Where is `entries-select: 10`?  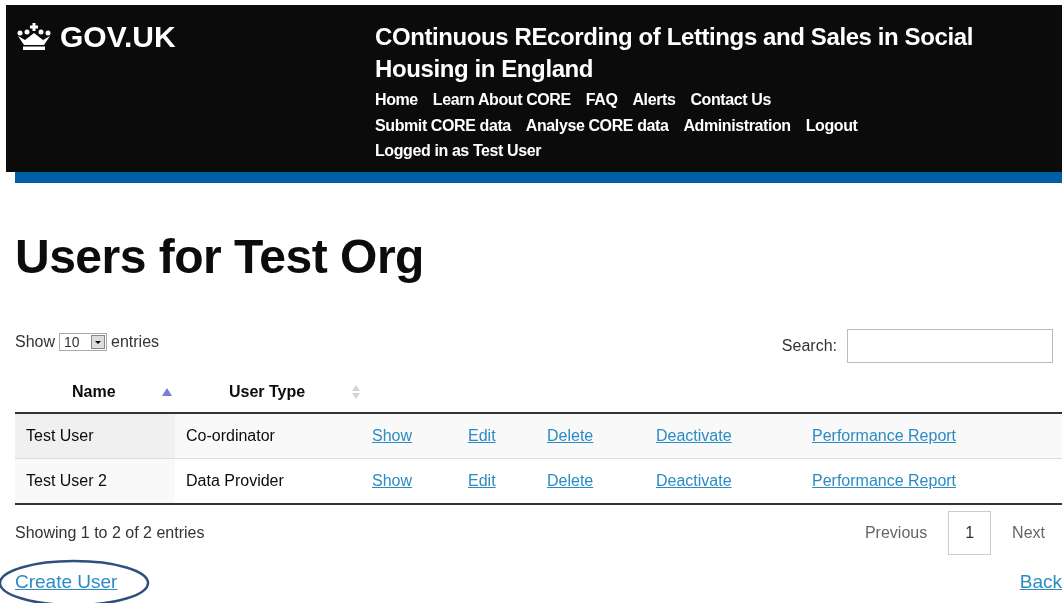 entries-select: 10 is located at coordinates (83, 342).